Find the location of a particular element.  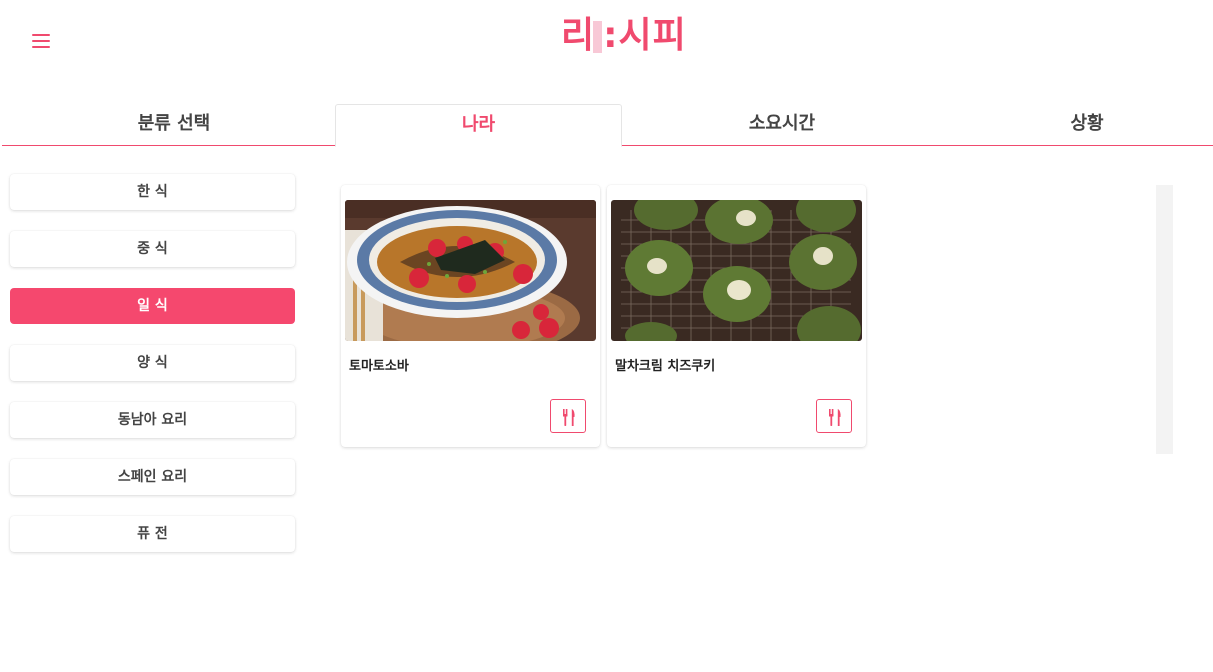

sidebar-item-western: 양 식 is located at coordinates (152, 363).